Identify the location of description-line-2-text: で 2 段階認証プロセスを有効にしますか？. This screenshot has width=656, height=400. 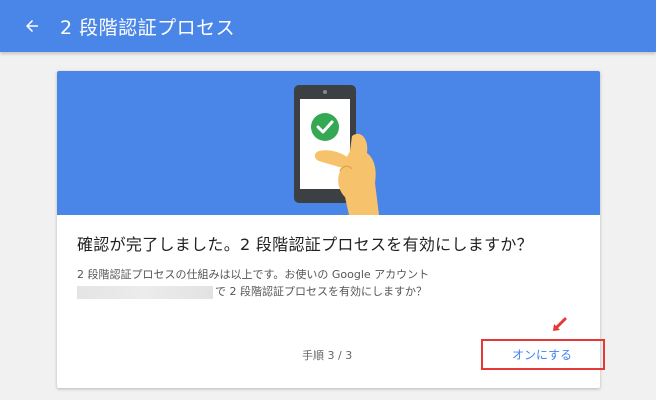
(321, 291).